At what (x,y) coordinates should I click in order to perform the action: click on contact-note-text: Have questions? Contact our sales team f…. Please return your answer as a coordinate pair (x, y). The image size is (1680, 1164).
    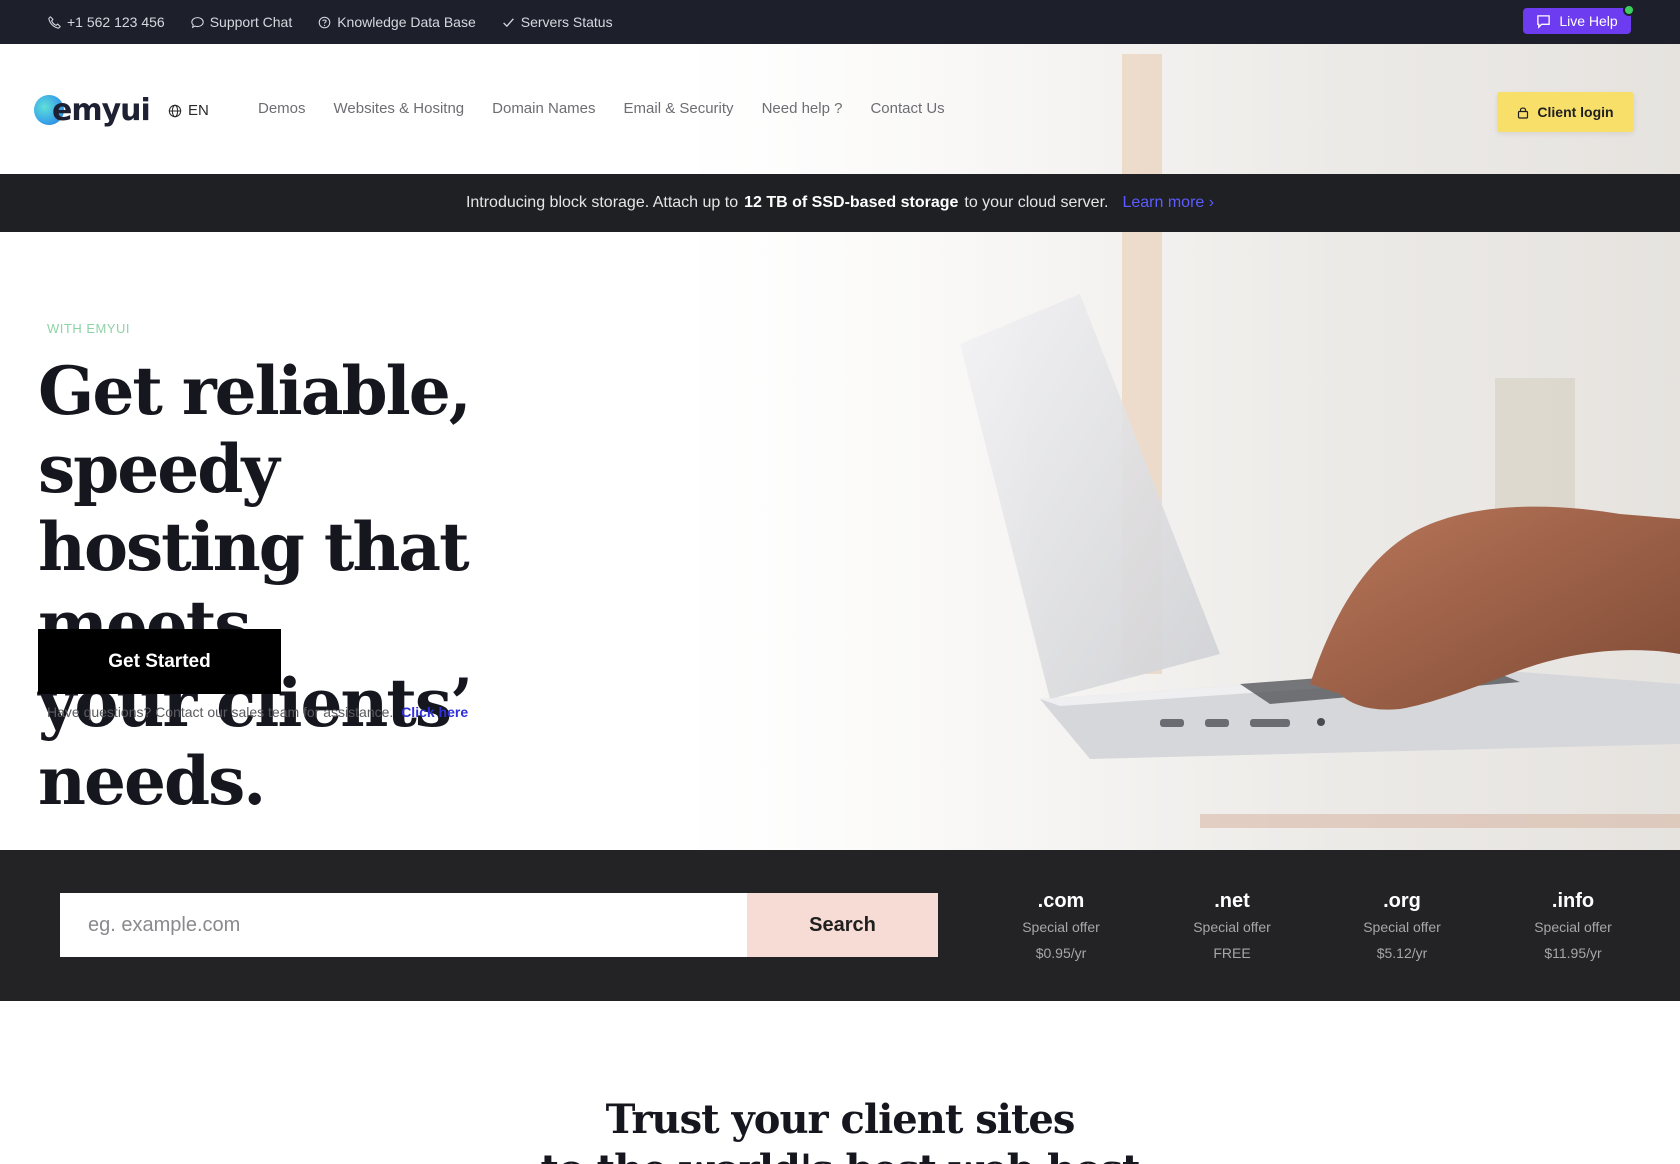
    Looking at the image, I should click on (220, 712).